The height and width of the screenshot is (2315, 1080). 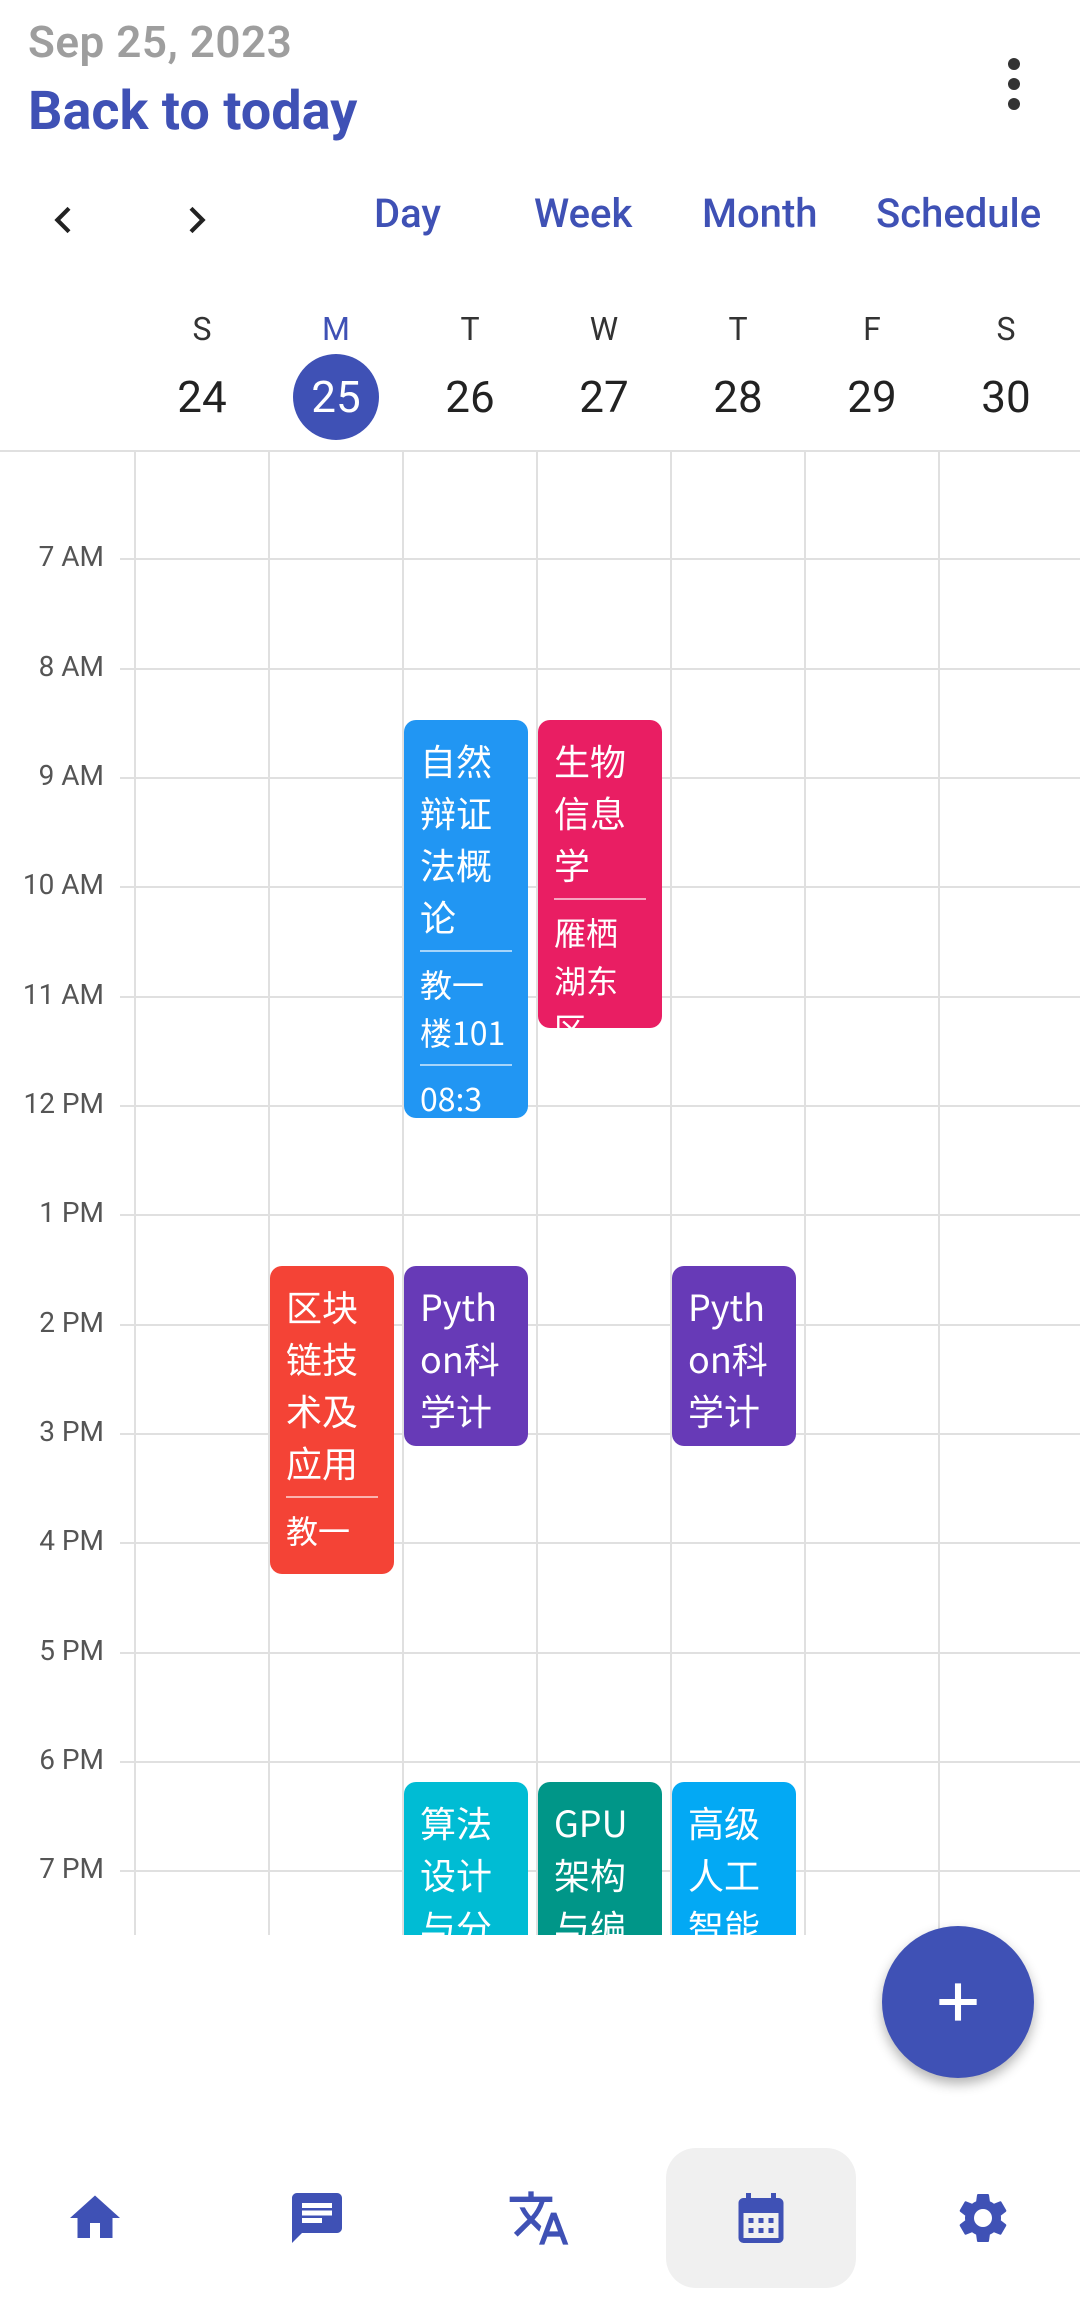 I want to click on day-number: 26, so click(x=470, y=397).